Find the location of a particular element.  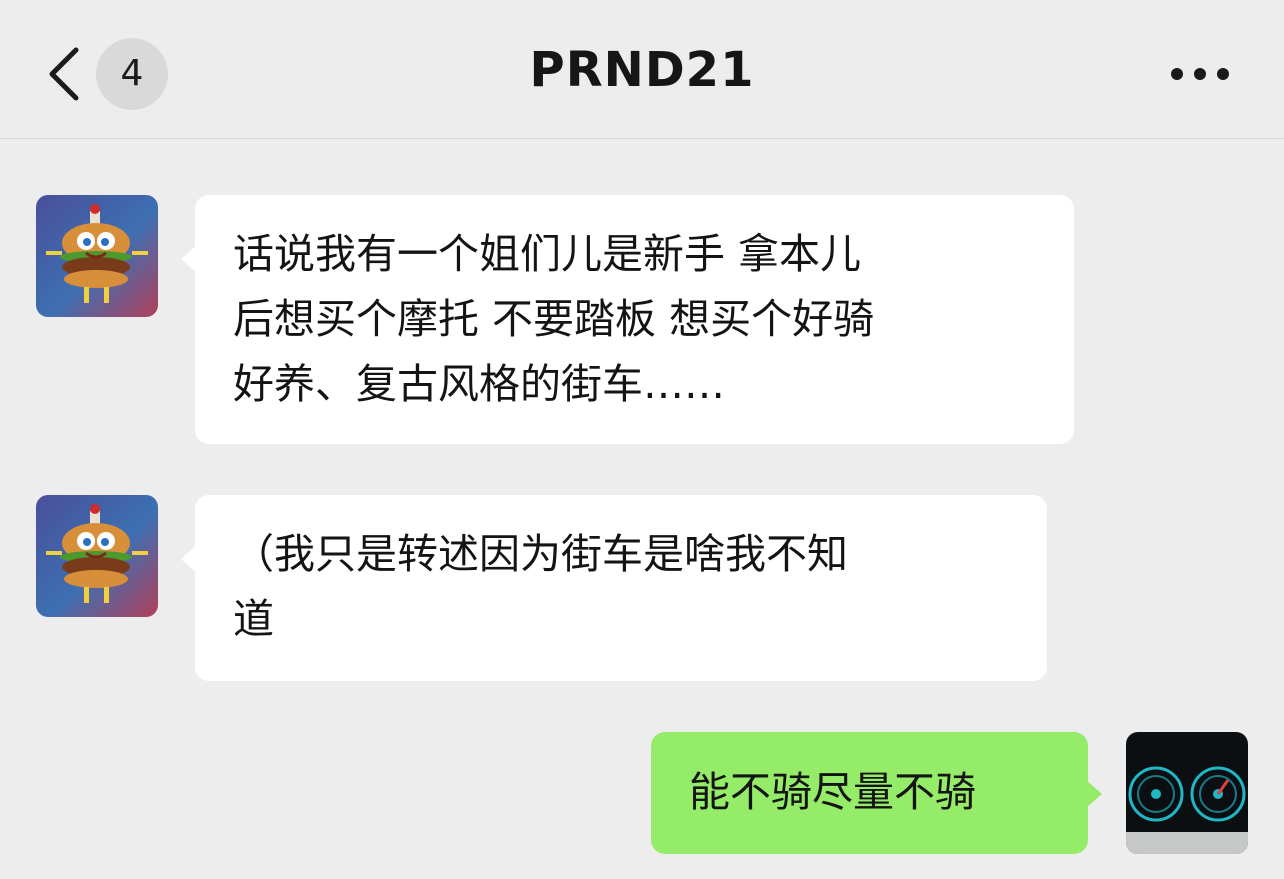

message-bubble-incoming: （我只是转述因为街车是啥我不知 道 is located at coordinates (614, 588).